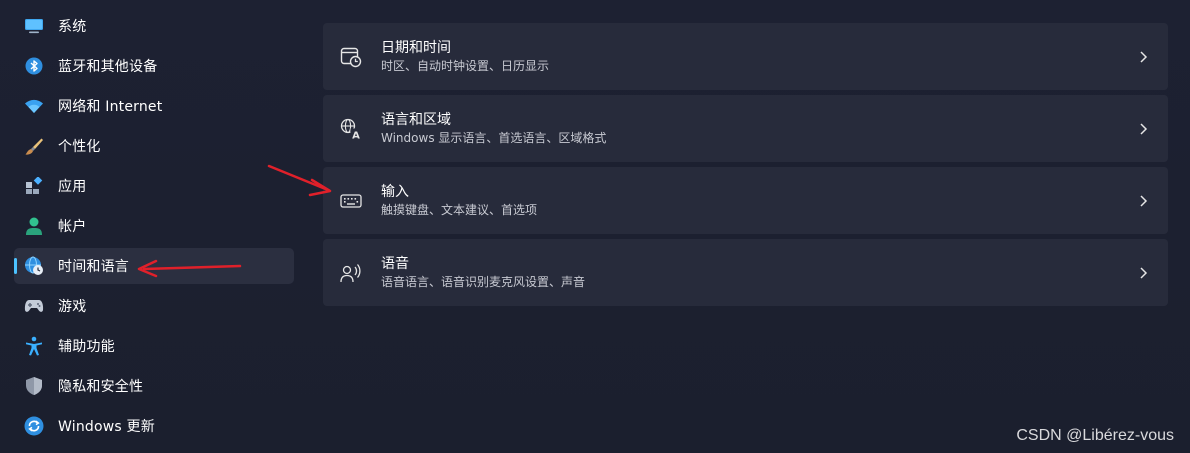  What do you see at coordinates (351, 273) in the screenshot?
I see `speech-icon` at bounding box center [351, 273].